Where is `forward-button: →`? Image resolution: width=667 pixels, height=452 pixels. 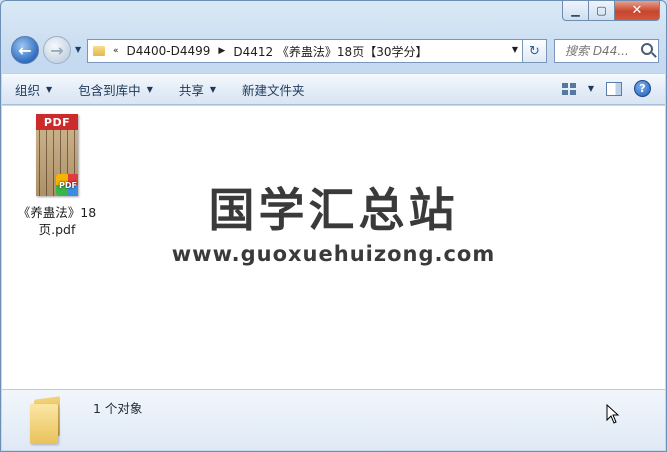 forward-button: → is located at coordinates (57, 50).